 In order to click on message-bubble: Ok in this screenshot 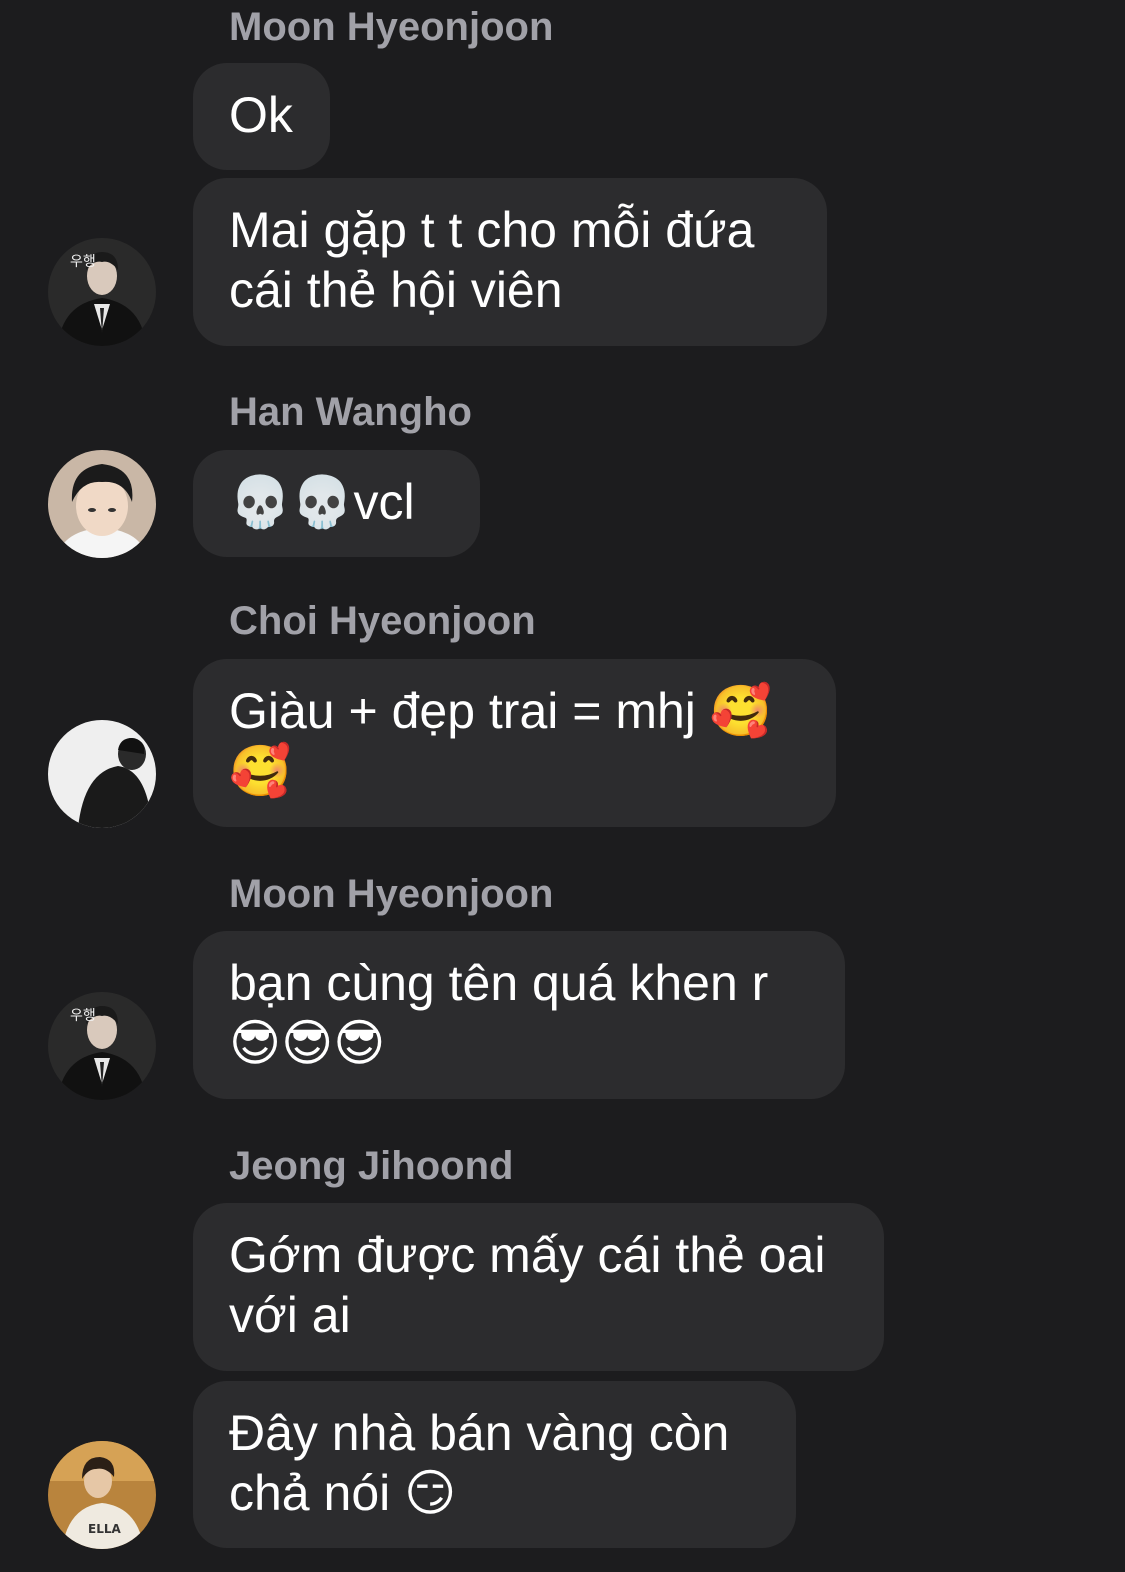, I will do `click(261, 116)`.